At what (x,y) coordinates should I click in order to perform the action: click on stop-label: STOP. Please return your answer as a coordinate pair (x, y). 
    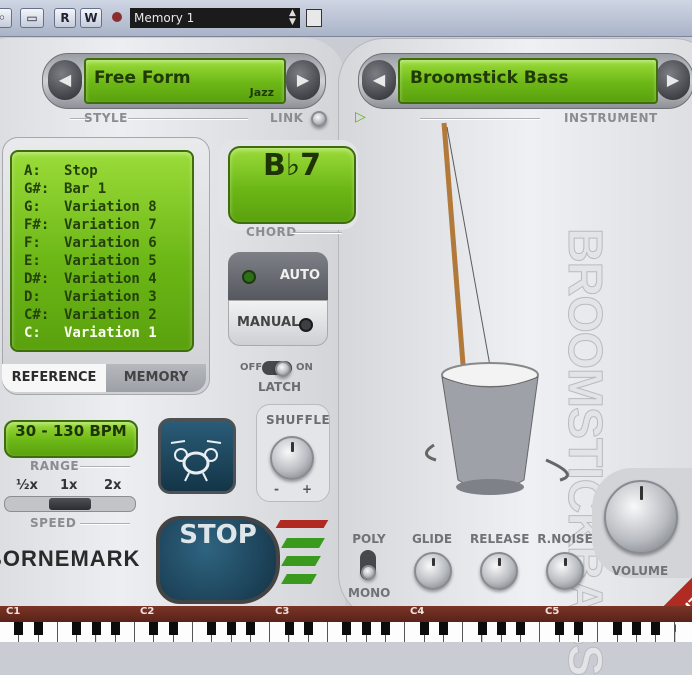
    Looking at the image, I should click on (218, 535).